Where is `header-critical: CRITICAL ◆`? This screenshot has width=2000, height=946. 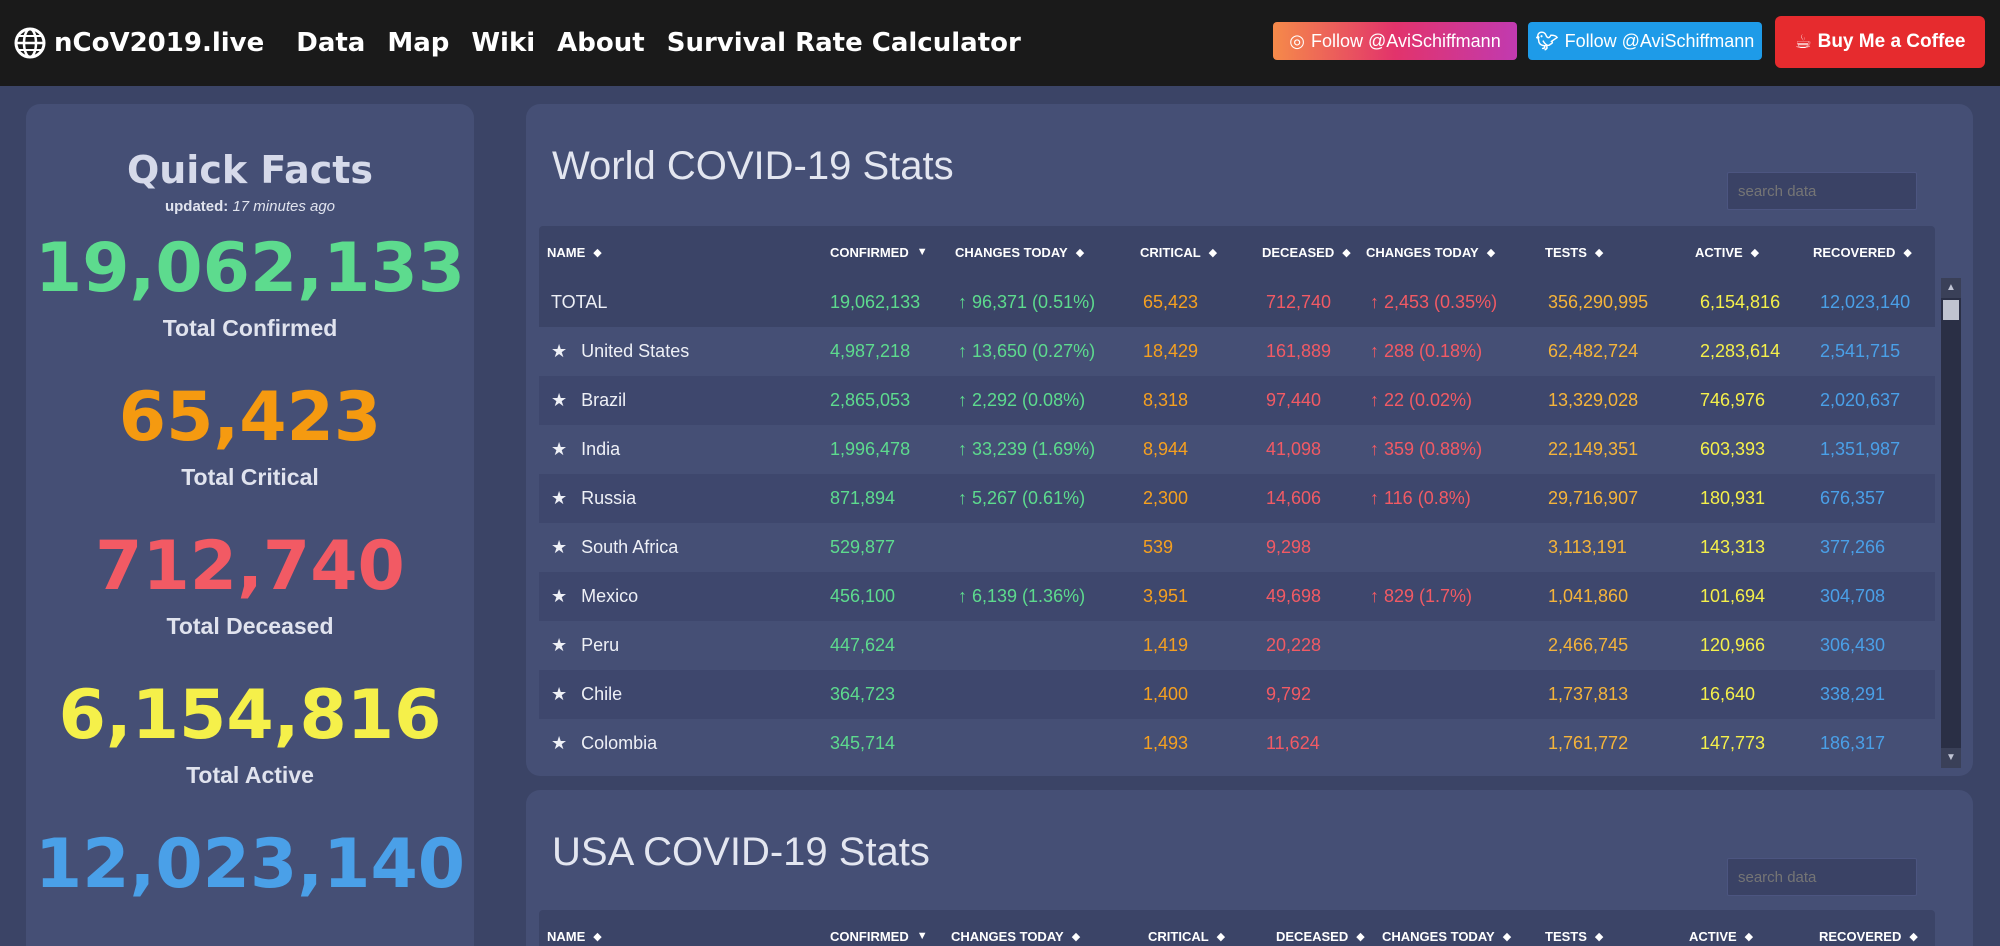 header-critical: CRITICAL ◆ is located at coordinates (1178, 252).